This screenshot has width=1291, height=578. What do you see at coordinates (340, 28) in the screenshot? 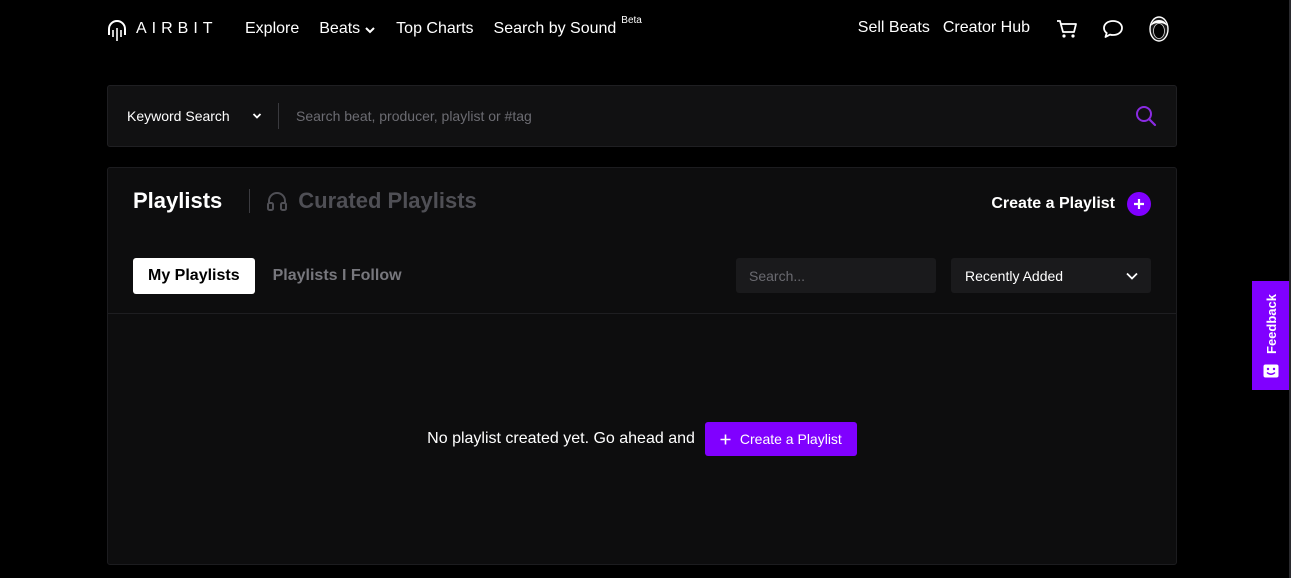
I see `nav-beats-label: Beats` at bounding box center [340, 28].